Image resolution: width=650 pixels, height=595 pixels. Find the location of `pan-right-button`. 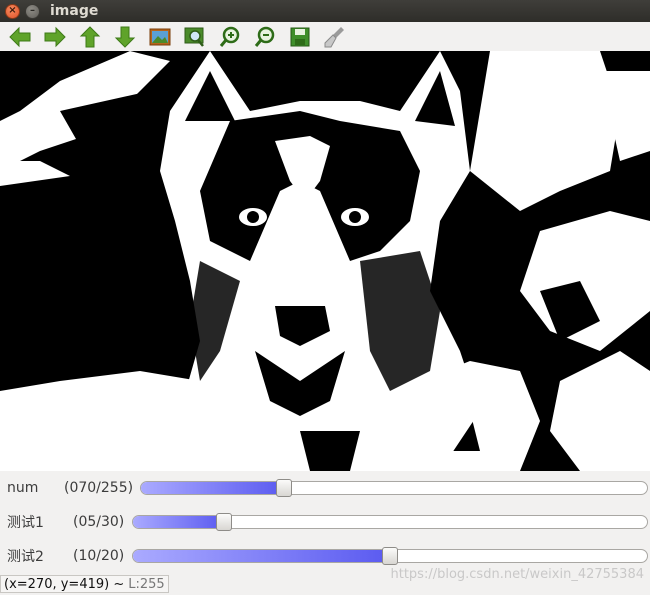

pan-right-button is located at coordinates (55, 37).